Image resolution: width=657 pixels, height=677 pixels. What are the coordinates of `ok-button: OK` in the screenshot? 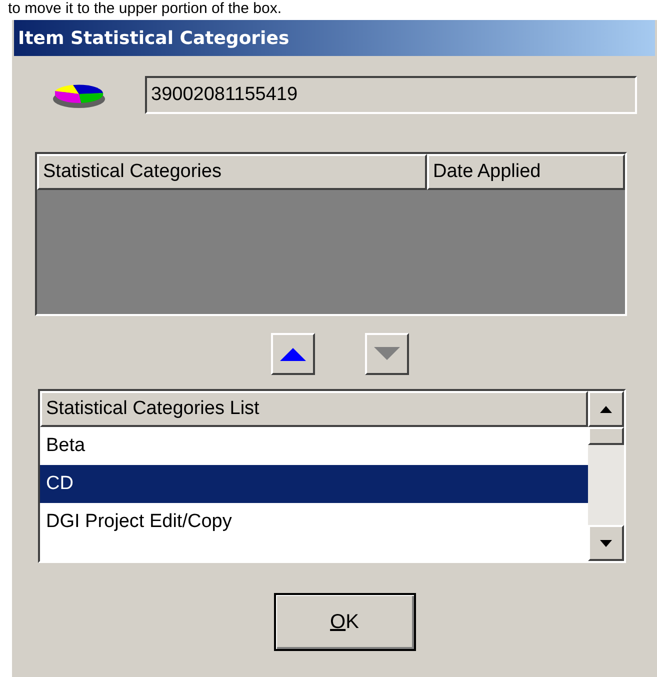 It's located at (345, 622).